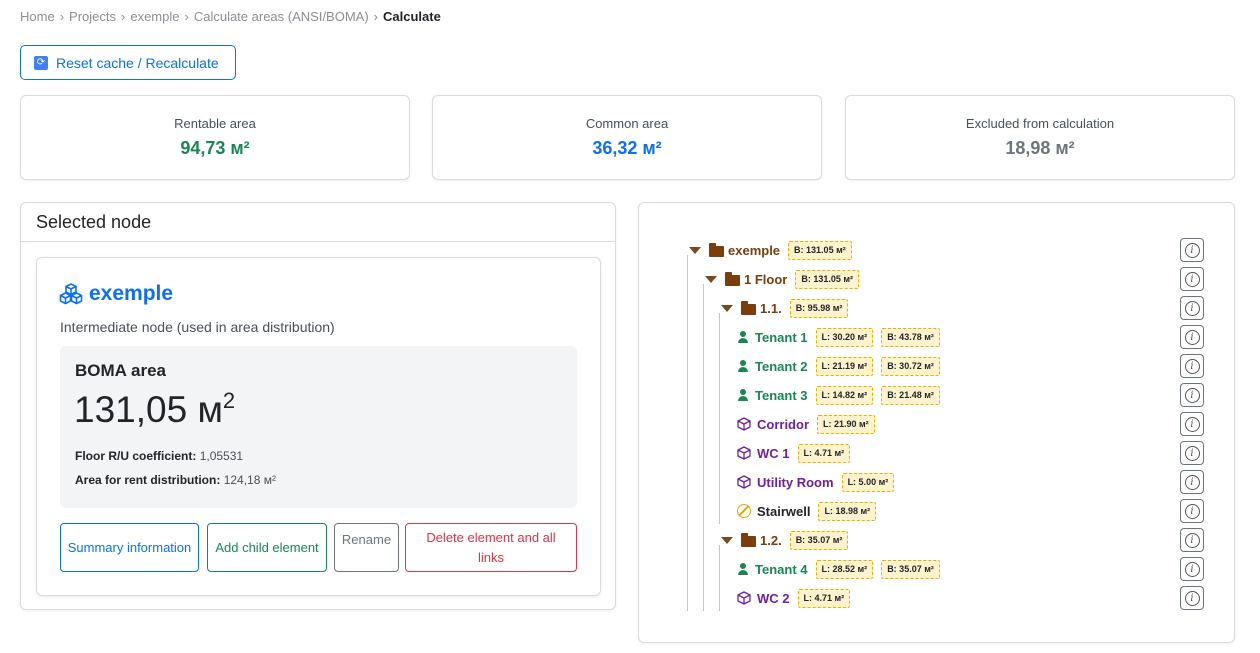 This screenshot has height=653, width=1260. I want to click on tree-node-label: exemple, so click(754, 250).